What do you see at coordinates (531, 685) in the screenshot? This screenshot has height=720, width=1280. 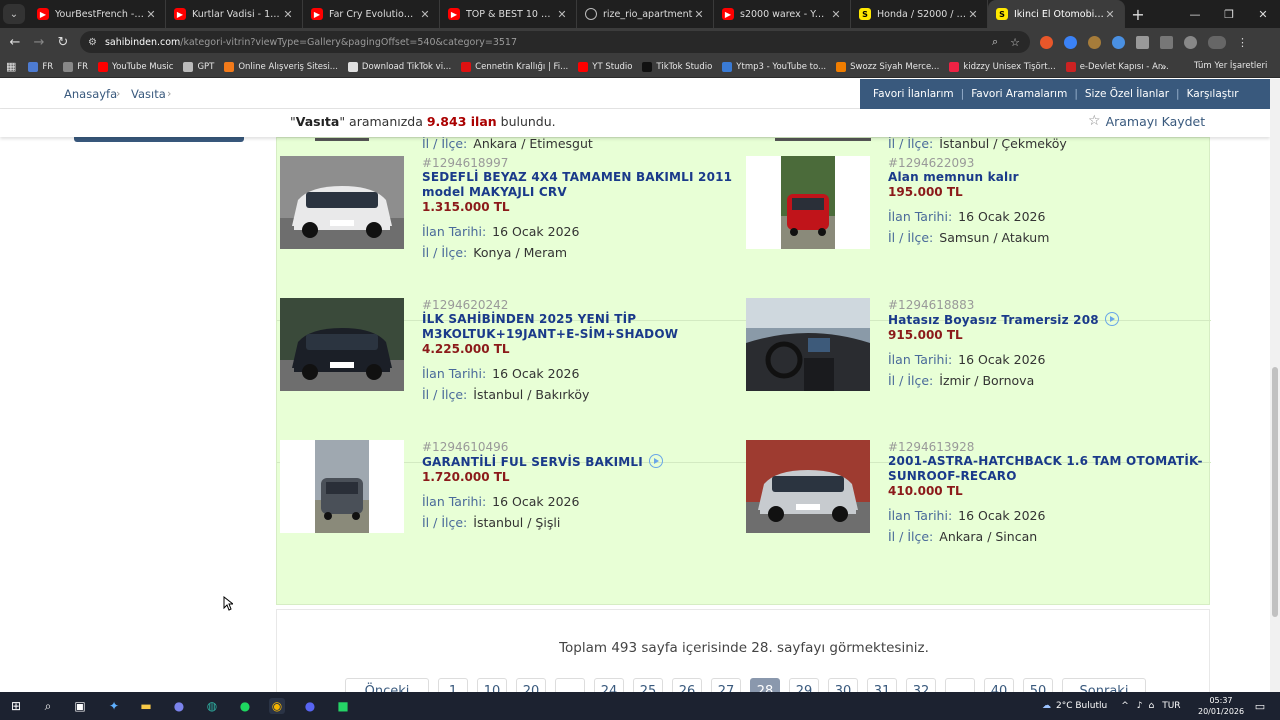 I see `page-button: 20` at bounding box center [531, 685].